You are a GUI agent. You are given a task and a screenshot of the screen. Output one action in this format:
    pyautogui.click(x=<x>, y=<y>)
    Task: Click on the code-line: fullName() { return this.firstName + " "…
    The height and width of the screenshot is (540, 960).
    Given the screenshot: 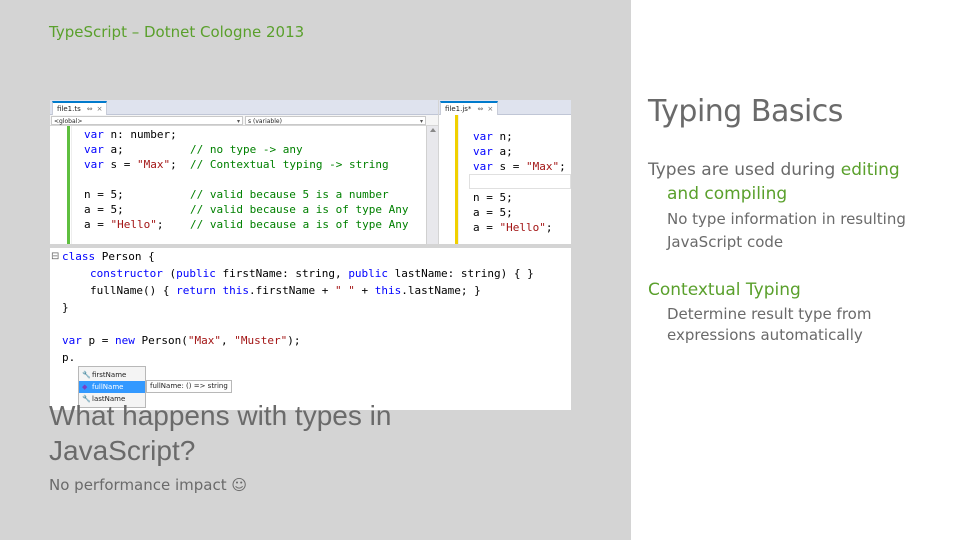 What is the action you would take?
    pyautogui.click(x=285, y=290)
    